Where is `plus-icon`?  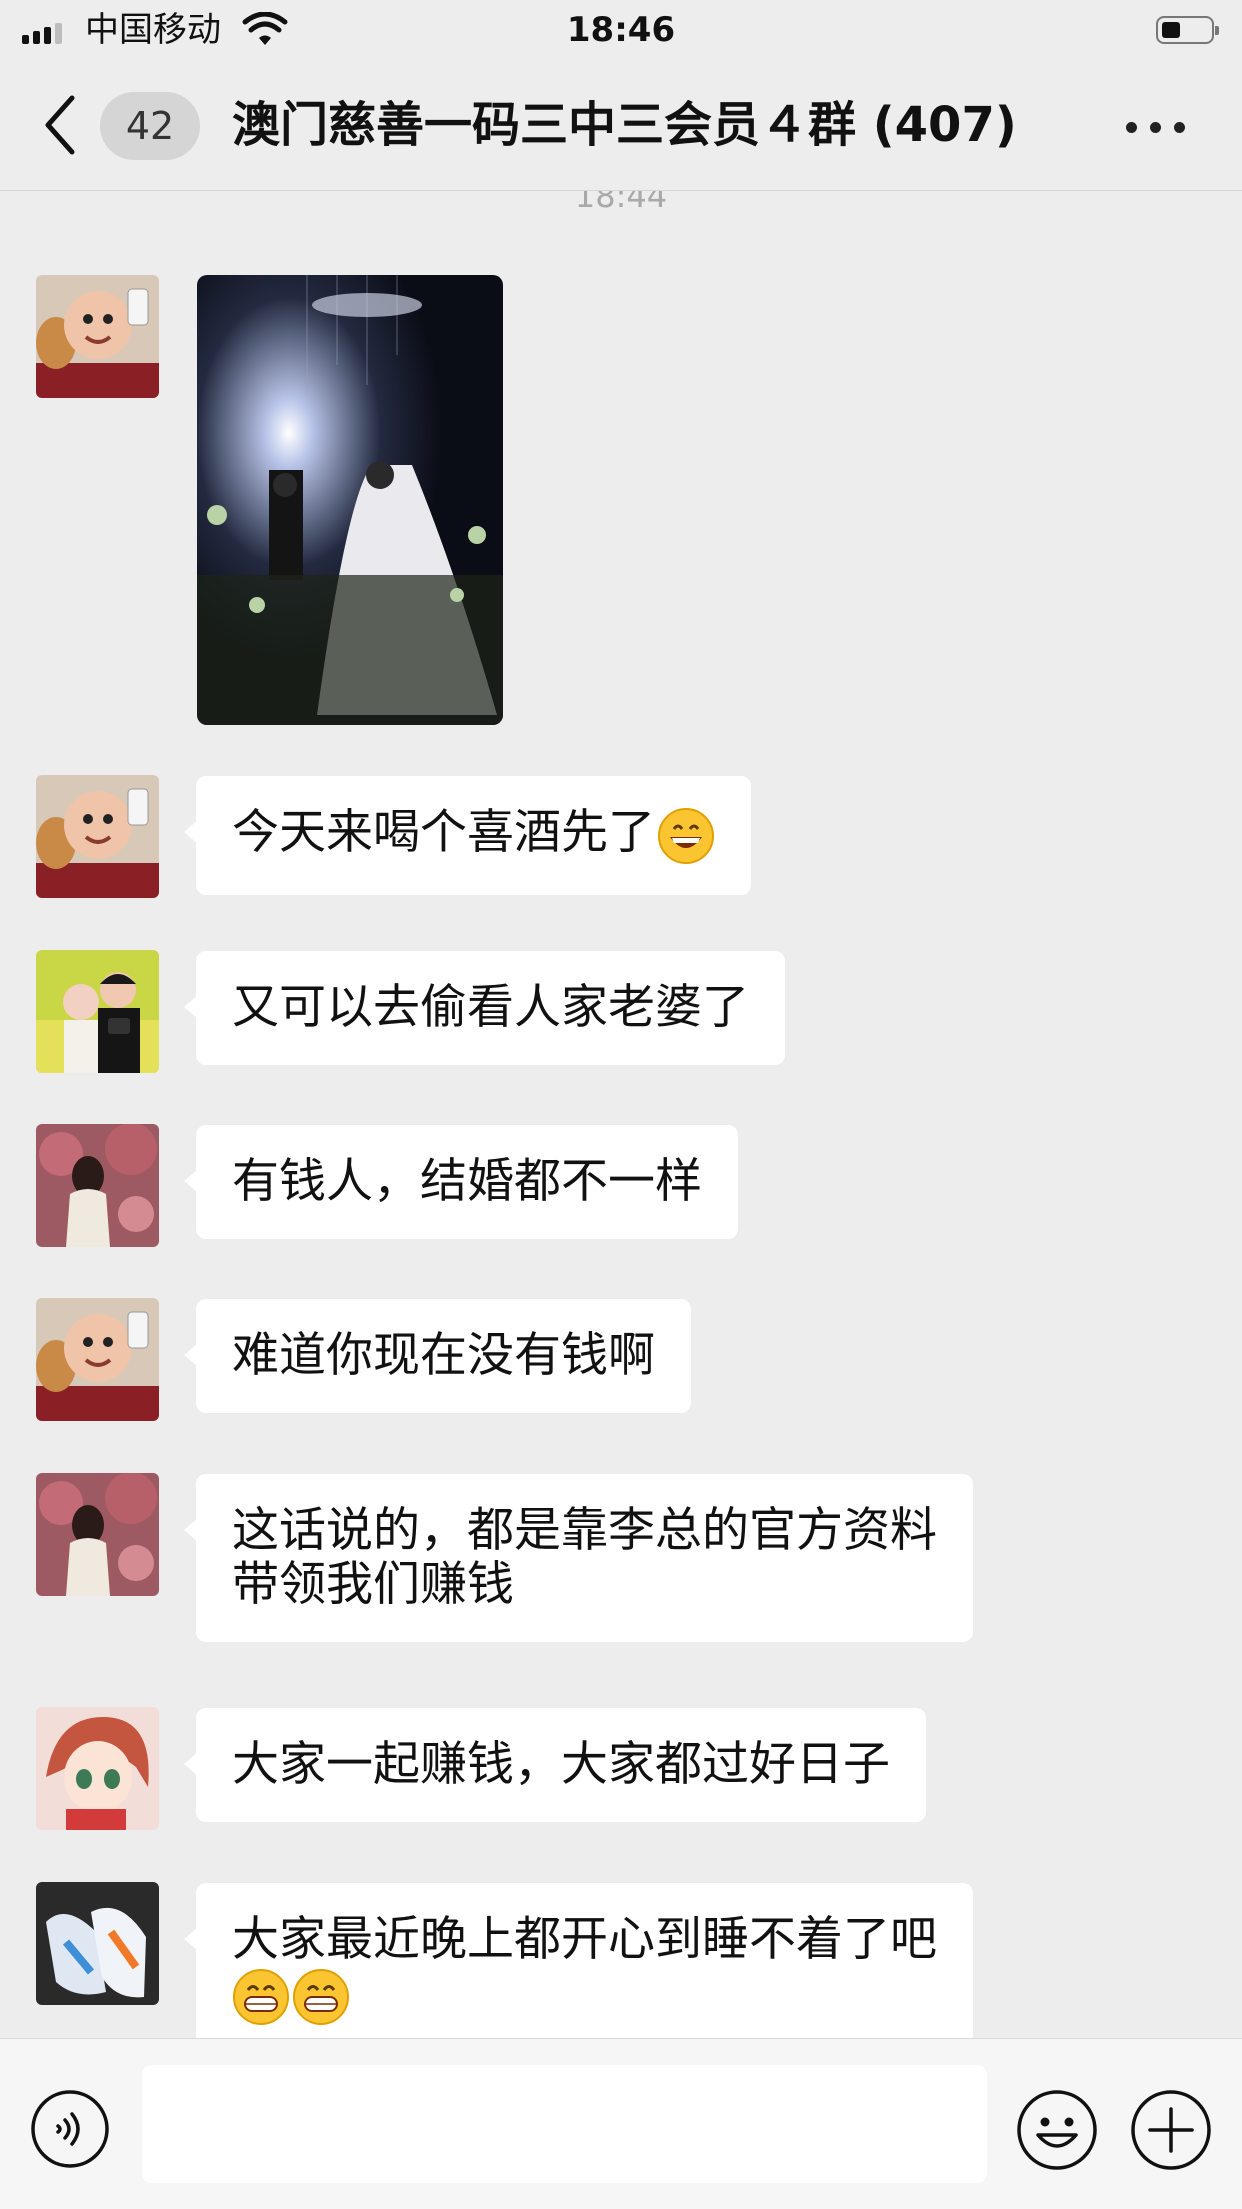 plus-icon is located at coordinates (1171, 2130).